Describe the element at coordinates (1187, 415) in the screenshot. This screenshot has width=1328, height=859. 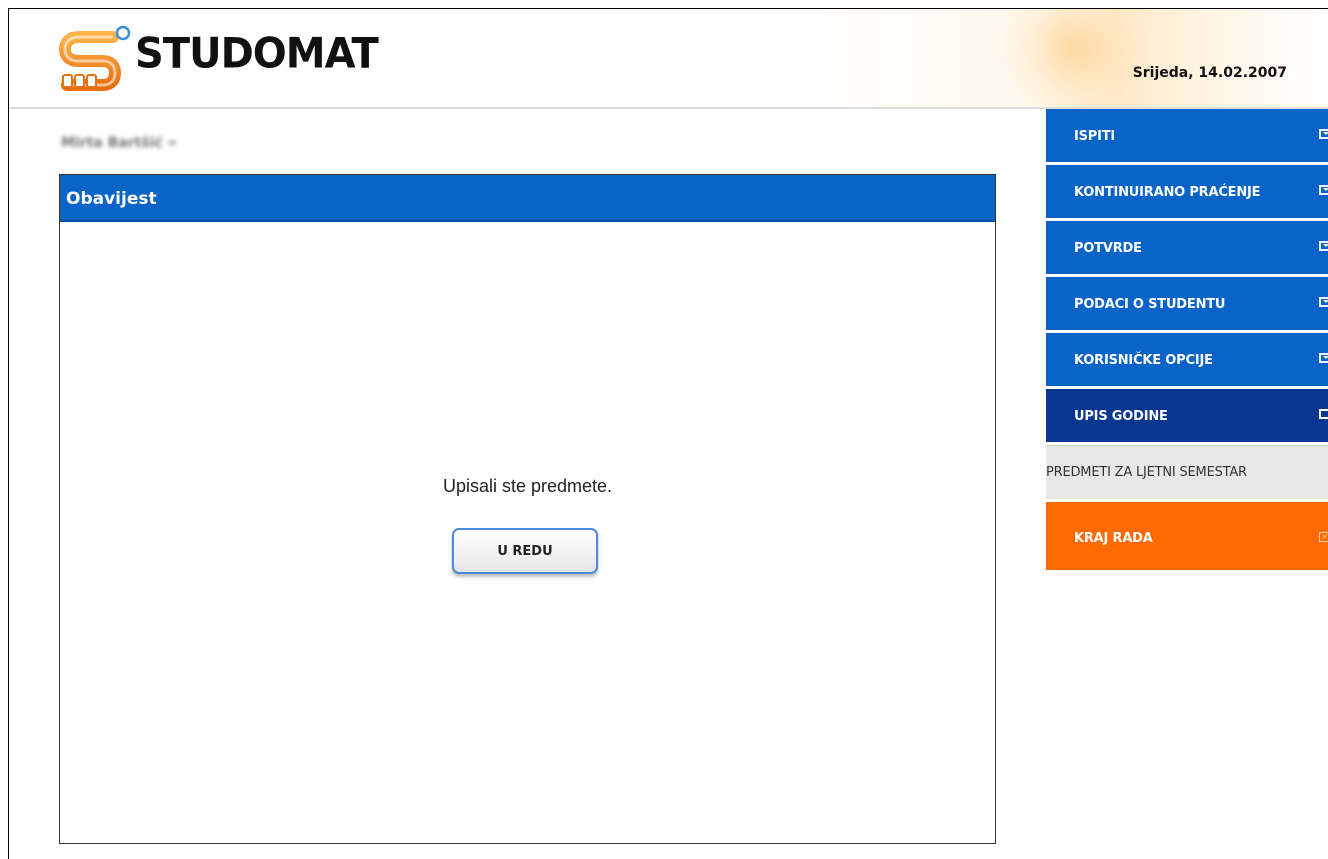
I see `menu-item-upis-godine: UPIS GODINE` at that location.